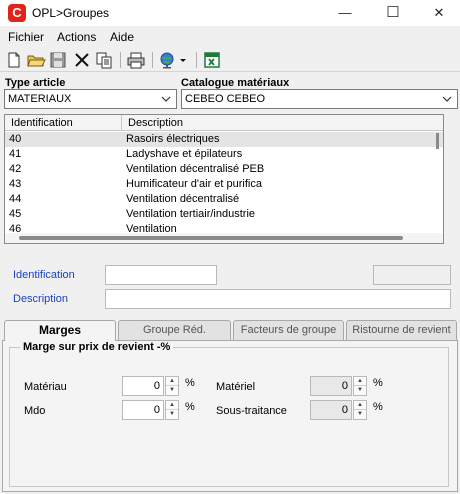 Image resolution: width=460 pixels, height=494 pixels. Describe the element at coordinates (451, 179) in the screenshot. I see `grid-side-panel` at that location.